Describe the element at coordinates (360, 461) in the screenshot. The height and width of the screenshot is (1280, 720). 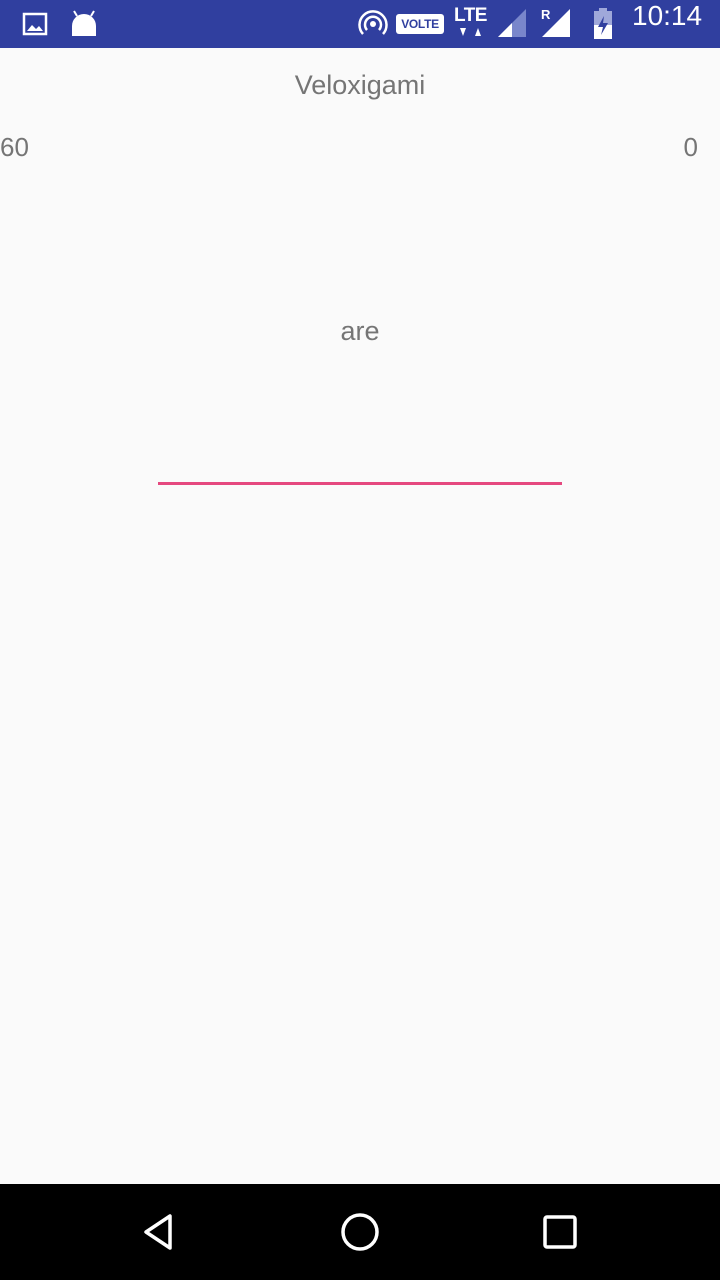
I see `answer-input` at that location.